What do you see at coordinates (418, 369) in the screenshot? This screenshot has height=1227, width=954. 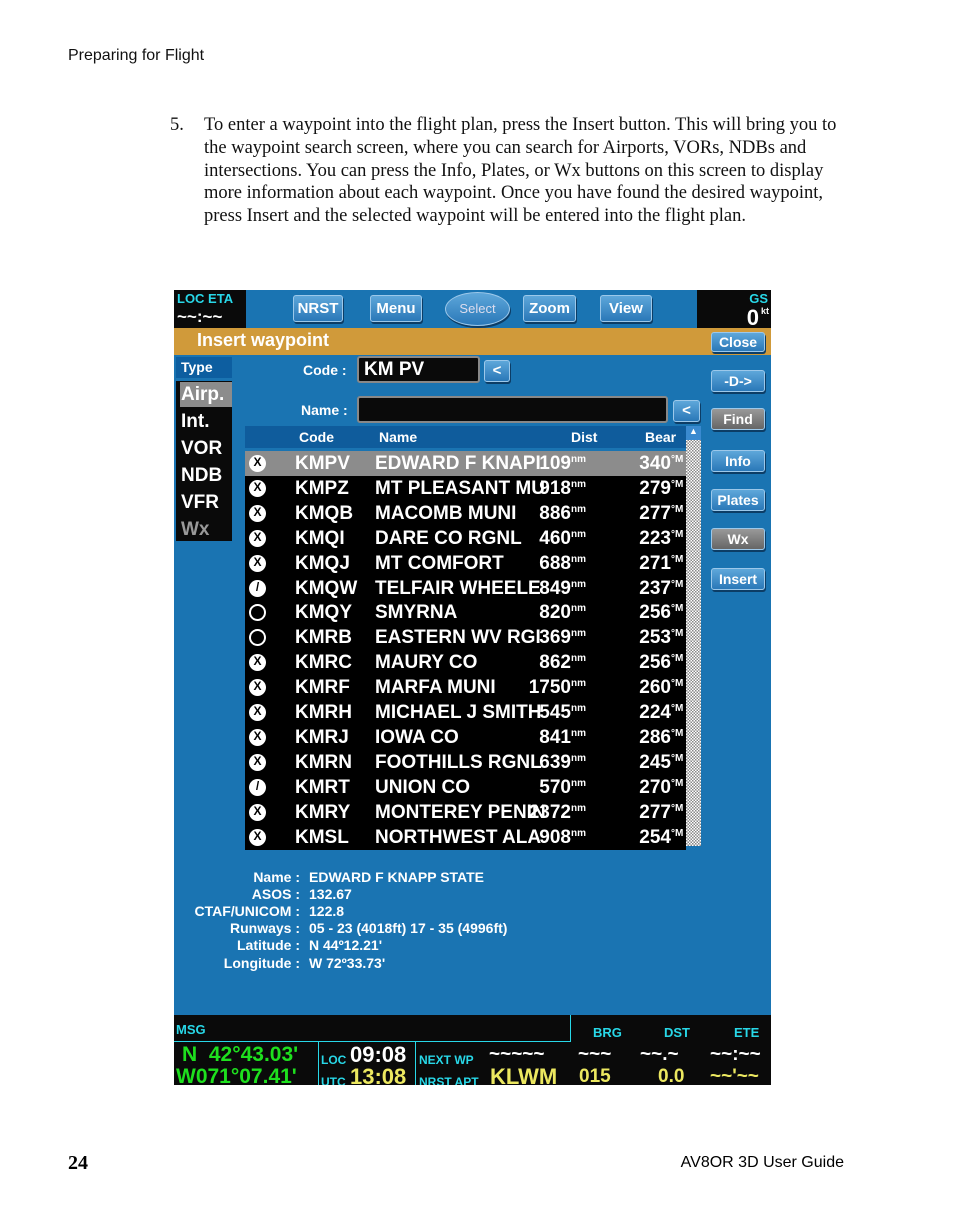 I see `code-input: KM PV` at bounding box center [418, 369].